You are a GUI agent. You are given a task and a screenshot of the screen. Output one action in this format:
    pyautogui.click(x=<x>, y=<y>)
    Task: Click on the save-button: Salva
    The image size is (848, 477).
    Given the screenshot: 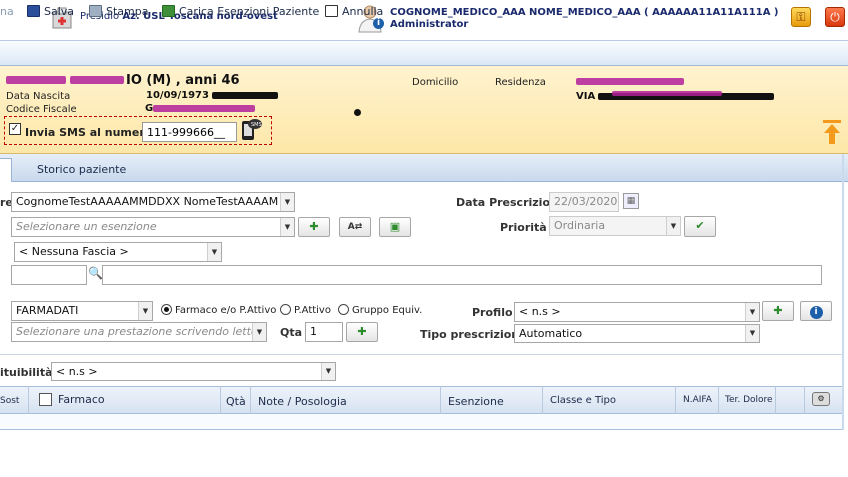 What is the action you would take?
    pyautogui.click(x=50, y=11)
    